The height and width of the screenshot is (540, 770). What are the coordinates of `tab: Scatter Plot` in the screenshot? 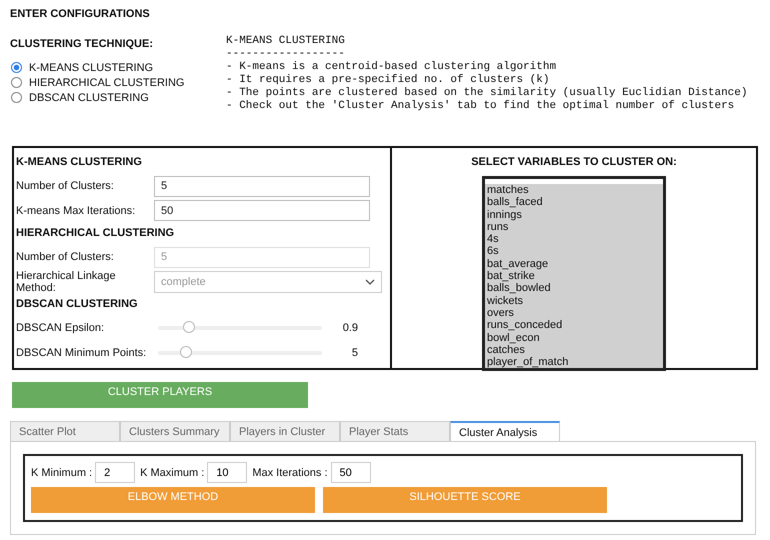 It's located at (65, 431).